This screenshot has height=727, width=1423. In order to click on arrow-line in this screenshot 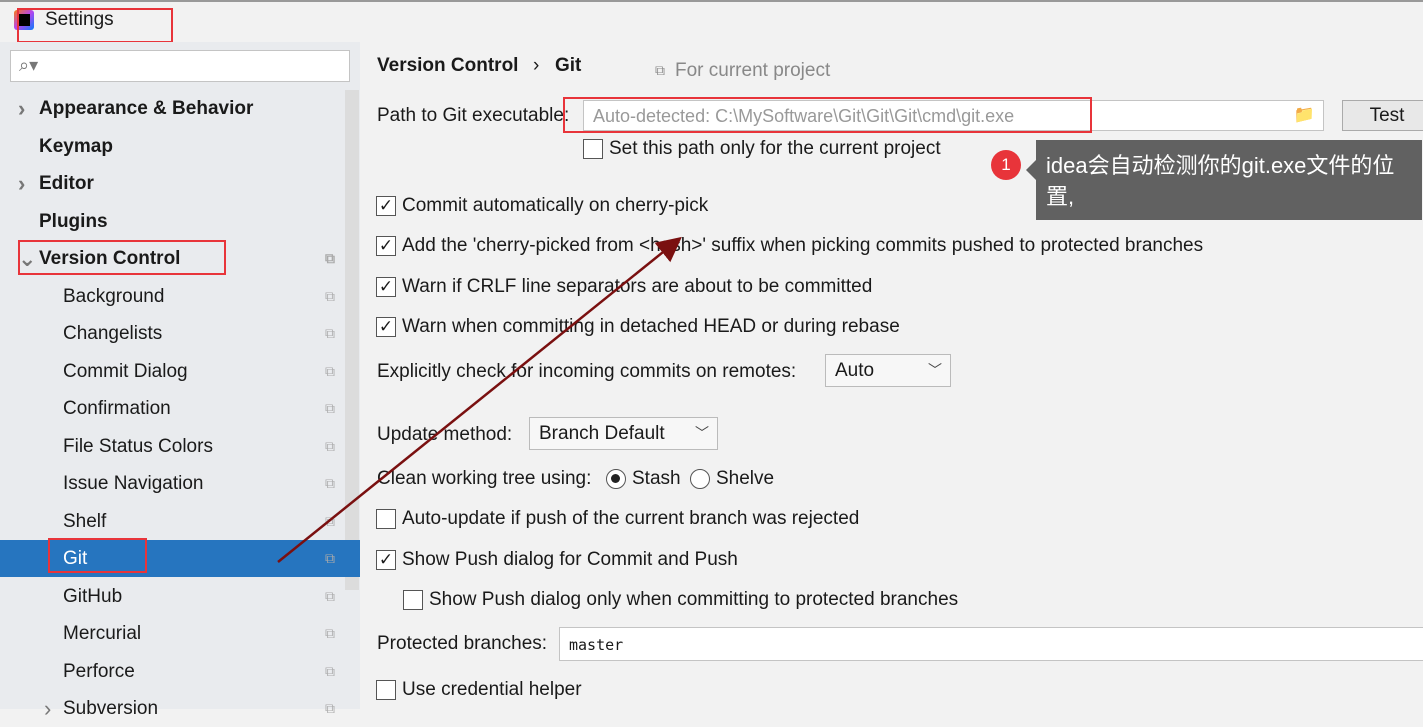, I will do `click(479, 399)`.